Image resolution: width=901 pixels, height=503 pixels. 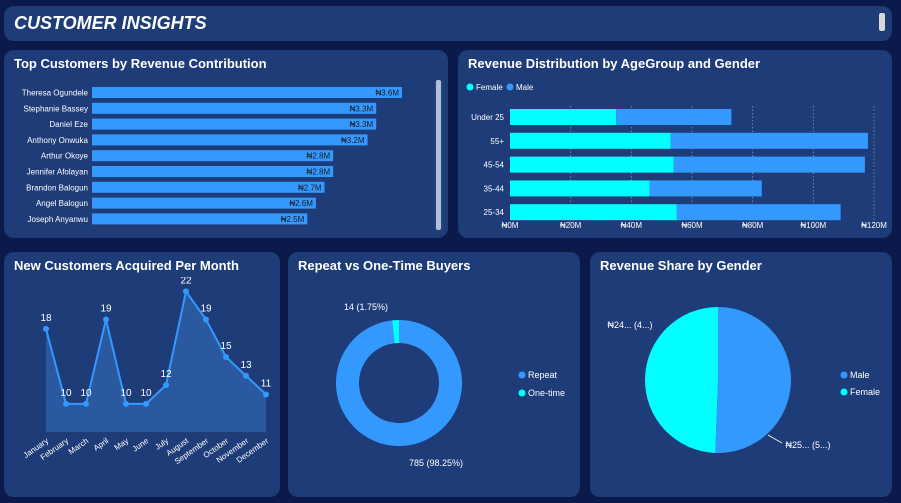 I want to click on age-group-label: 35-44, so click(x=494, y=188).